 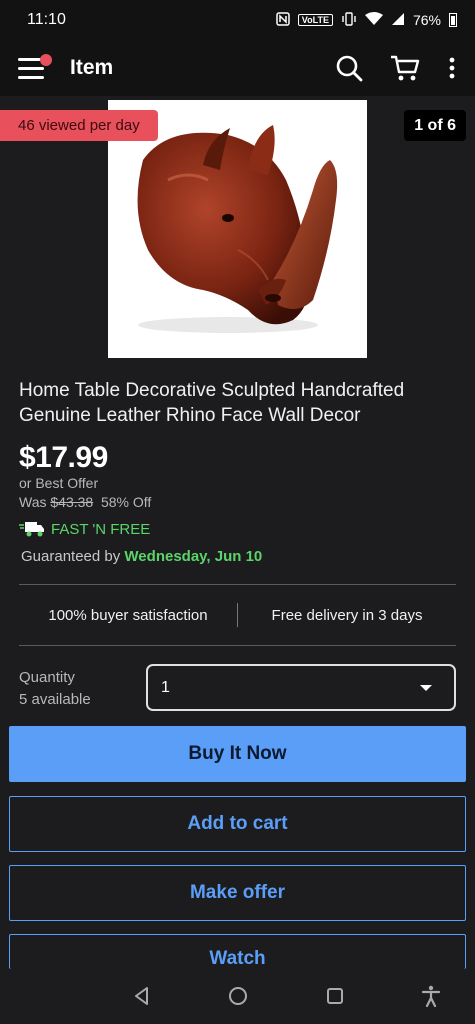 What do you see at coordinates (71, 556) in the screenshot?
I see `guaranteed-label: Guaranteed by` at bounding box center [71, 556].